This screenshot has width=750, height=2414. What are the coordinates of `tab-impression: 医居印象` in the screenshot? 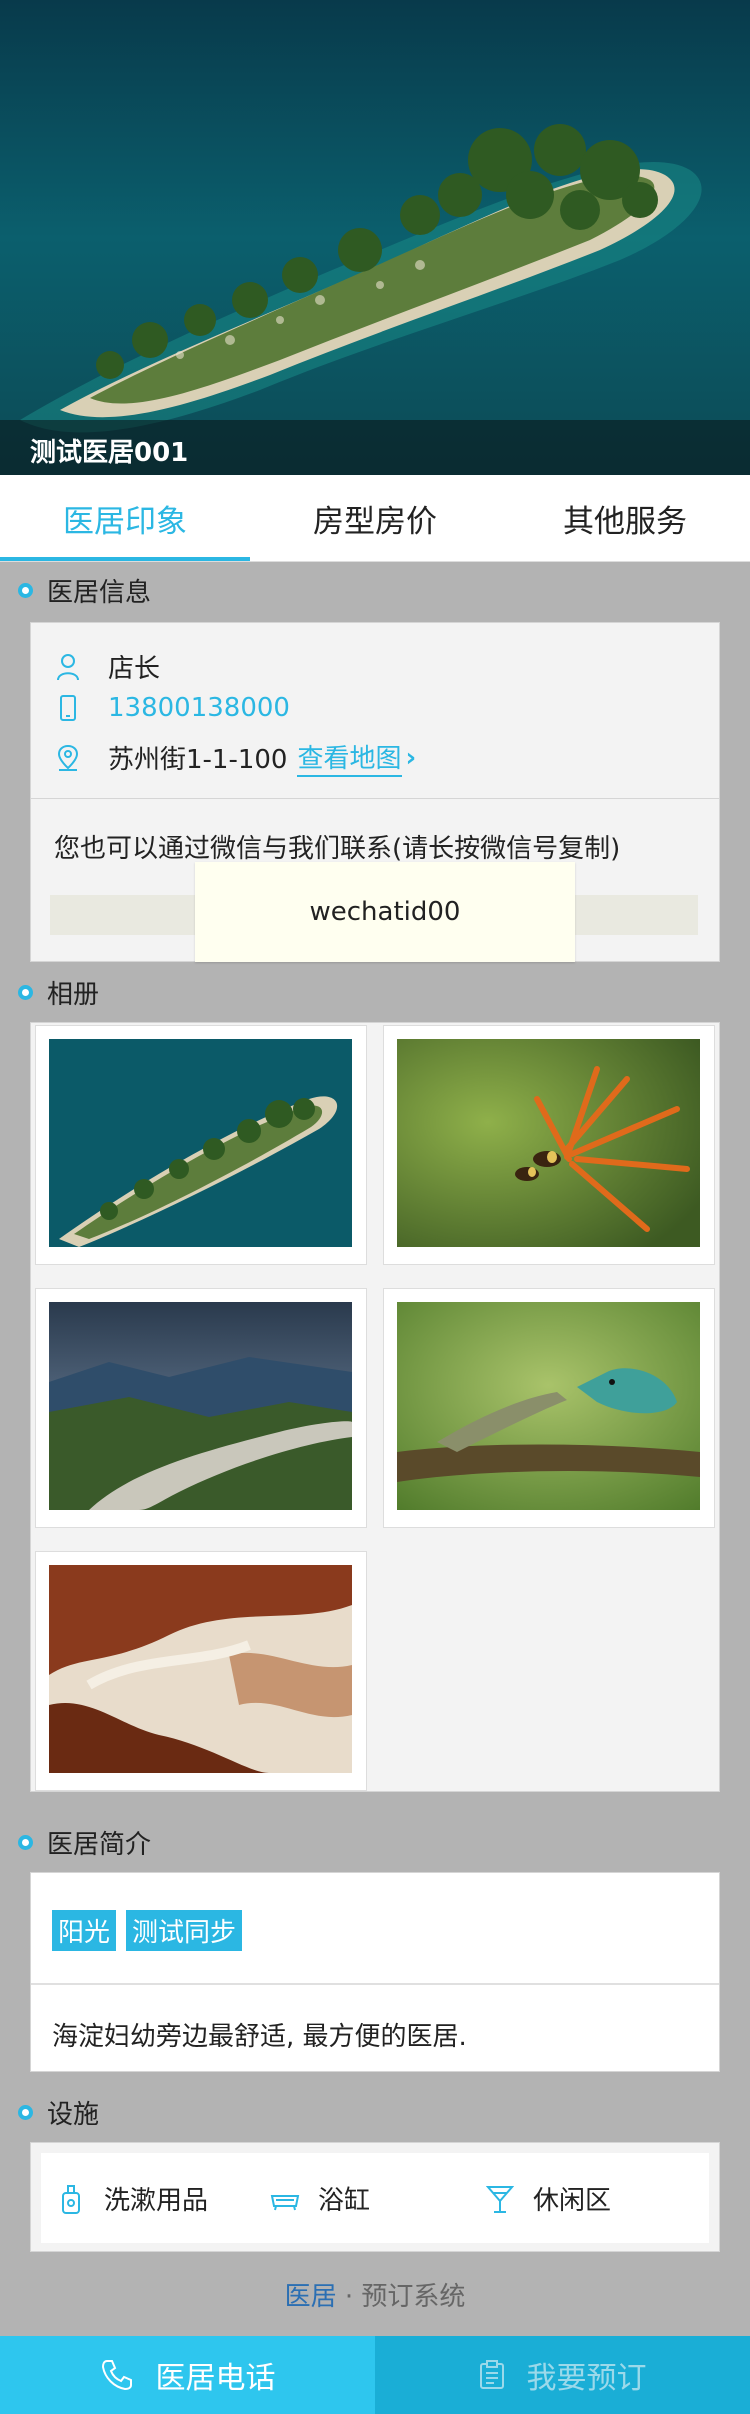 It's located at (125, 518).